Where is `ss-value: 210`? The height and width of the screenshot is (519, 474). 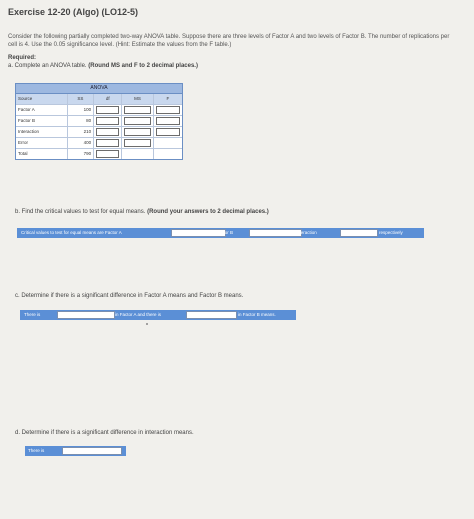 ss-value: 210 is located at coordinates (81, 132).